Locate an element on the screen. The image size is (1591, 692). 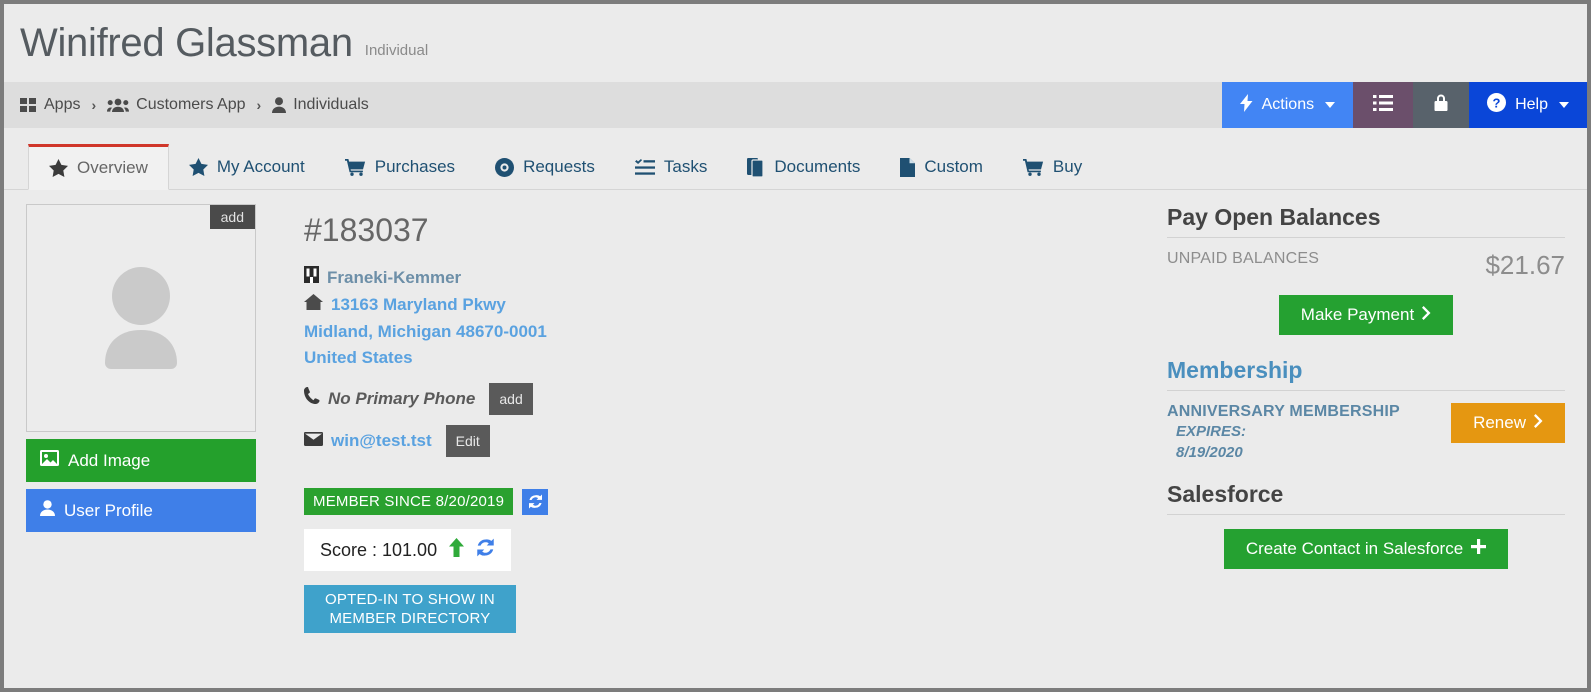
organization-line: Franeki-Kemmer is located at coordinates (735, 278).